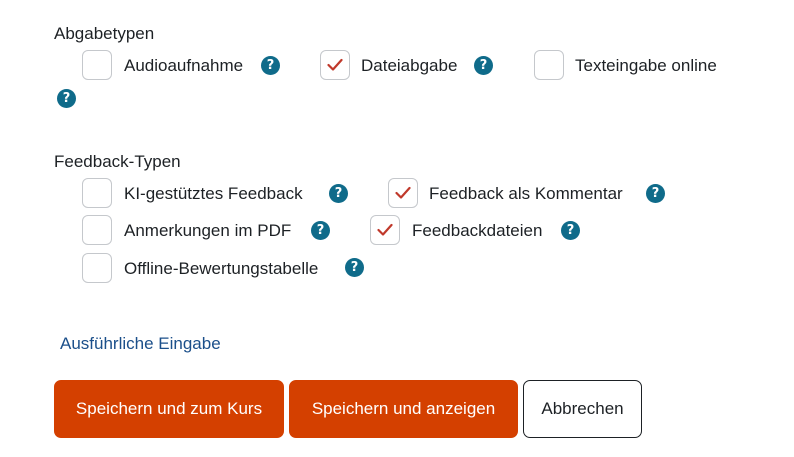 This screenshot has height=457, width=794. Describe the element at coordinates (208, 230) in the screenshot. I see `pdf-annotation-label: Anmerkungen im PDF` at that location.